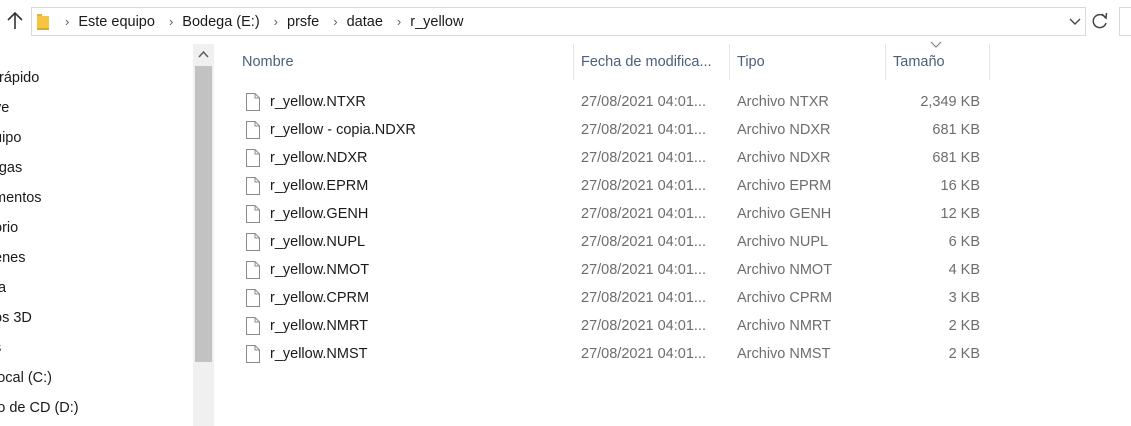  What do you see at coordinates (220, 22) in the screenshot?
I see `breadcrumb-item: Bodega (E:)` at bounding box center [220, 22].